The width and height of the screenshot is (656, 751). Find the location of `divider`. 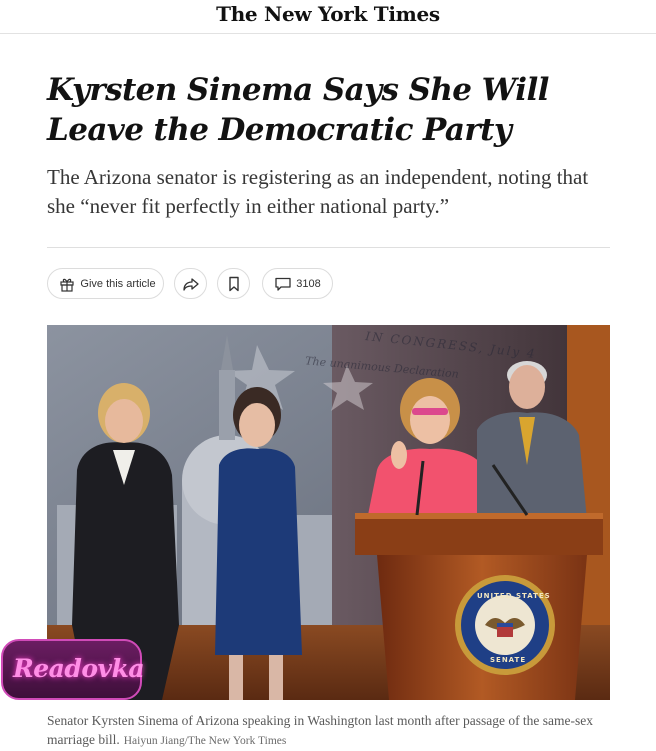

divider is located at coordinates (328, 247).